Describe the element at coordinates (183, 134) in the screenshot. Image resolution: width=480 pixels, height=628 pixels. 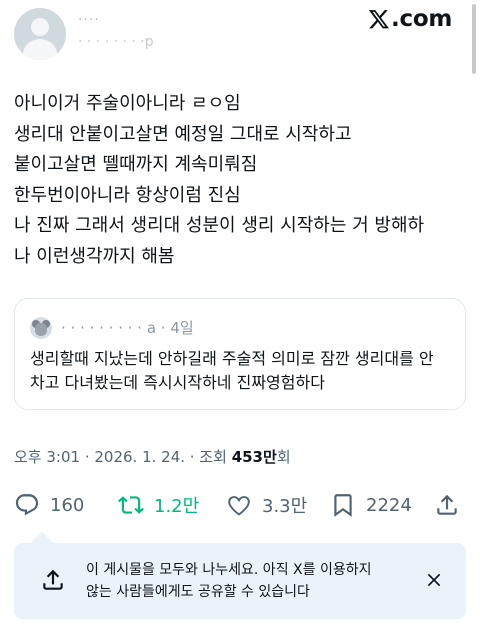
I see `post-line: 생리대 안붙이고살면 예정일 그대로 시작하고` at that location.